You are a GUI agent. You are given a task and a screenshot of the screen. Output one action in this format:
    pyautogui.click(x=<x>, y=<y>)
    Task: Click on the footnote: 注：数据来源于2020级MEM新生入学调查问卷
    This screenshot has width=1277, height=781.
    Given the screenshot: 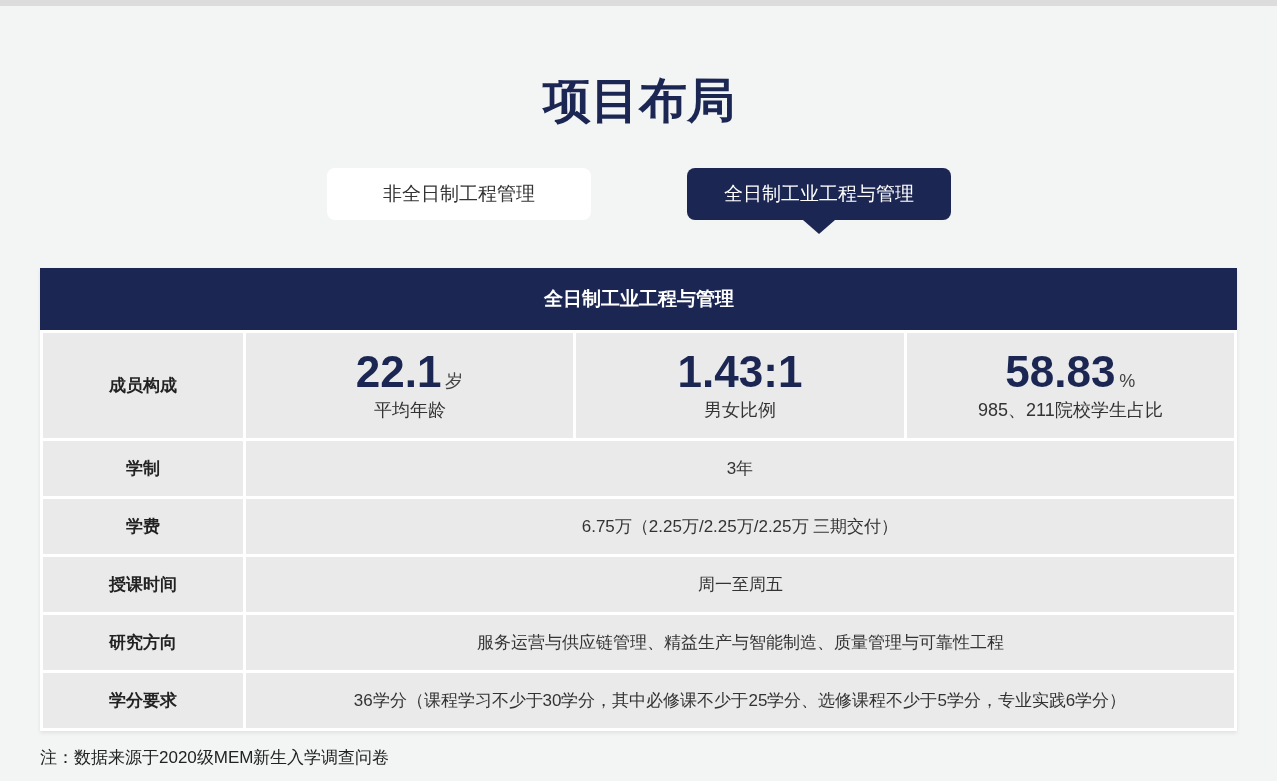 What is the action you would take?
    pyautogui.click(x=215, y=758)
    